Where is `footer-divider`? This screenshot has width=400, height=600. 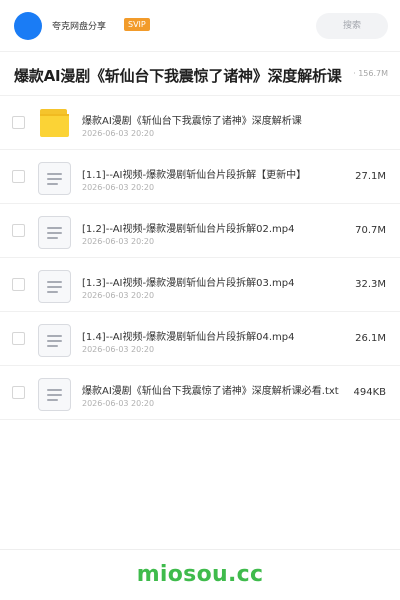
footer-divider is located at coordinates (200, 549).